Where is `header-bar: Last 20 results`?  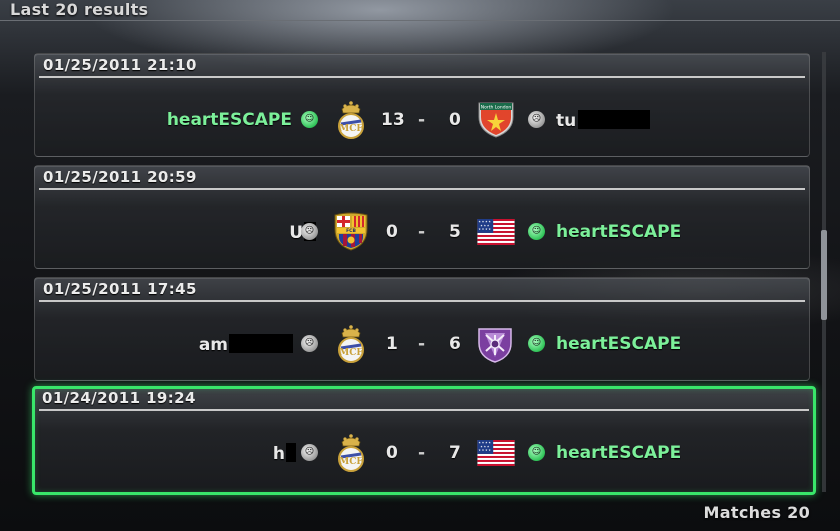
header-bar: Last 20 results is located at coordinates (420, 11).